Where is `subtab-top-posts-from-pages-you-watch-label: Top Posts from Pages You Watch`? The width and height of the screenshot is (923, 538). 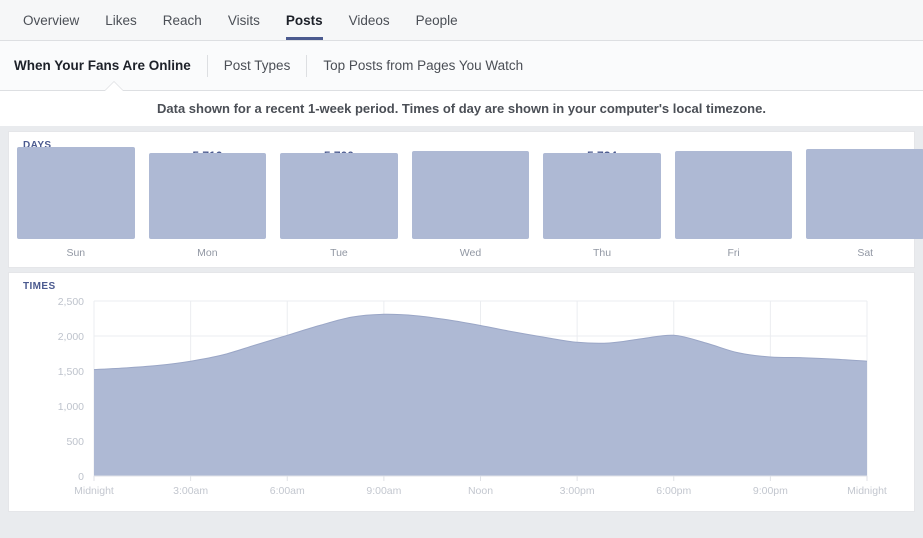
subtab-top-posts-from-pages-you-watch-label: Top Posts from Pages You Watch is located at coordinates (423, 65).